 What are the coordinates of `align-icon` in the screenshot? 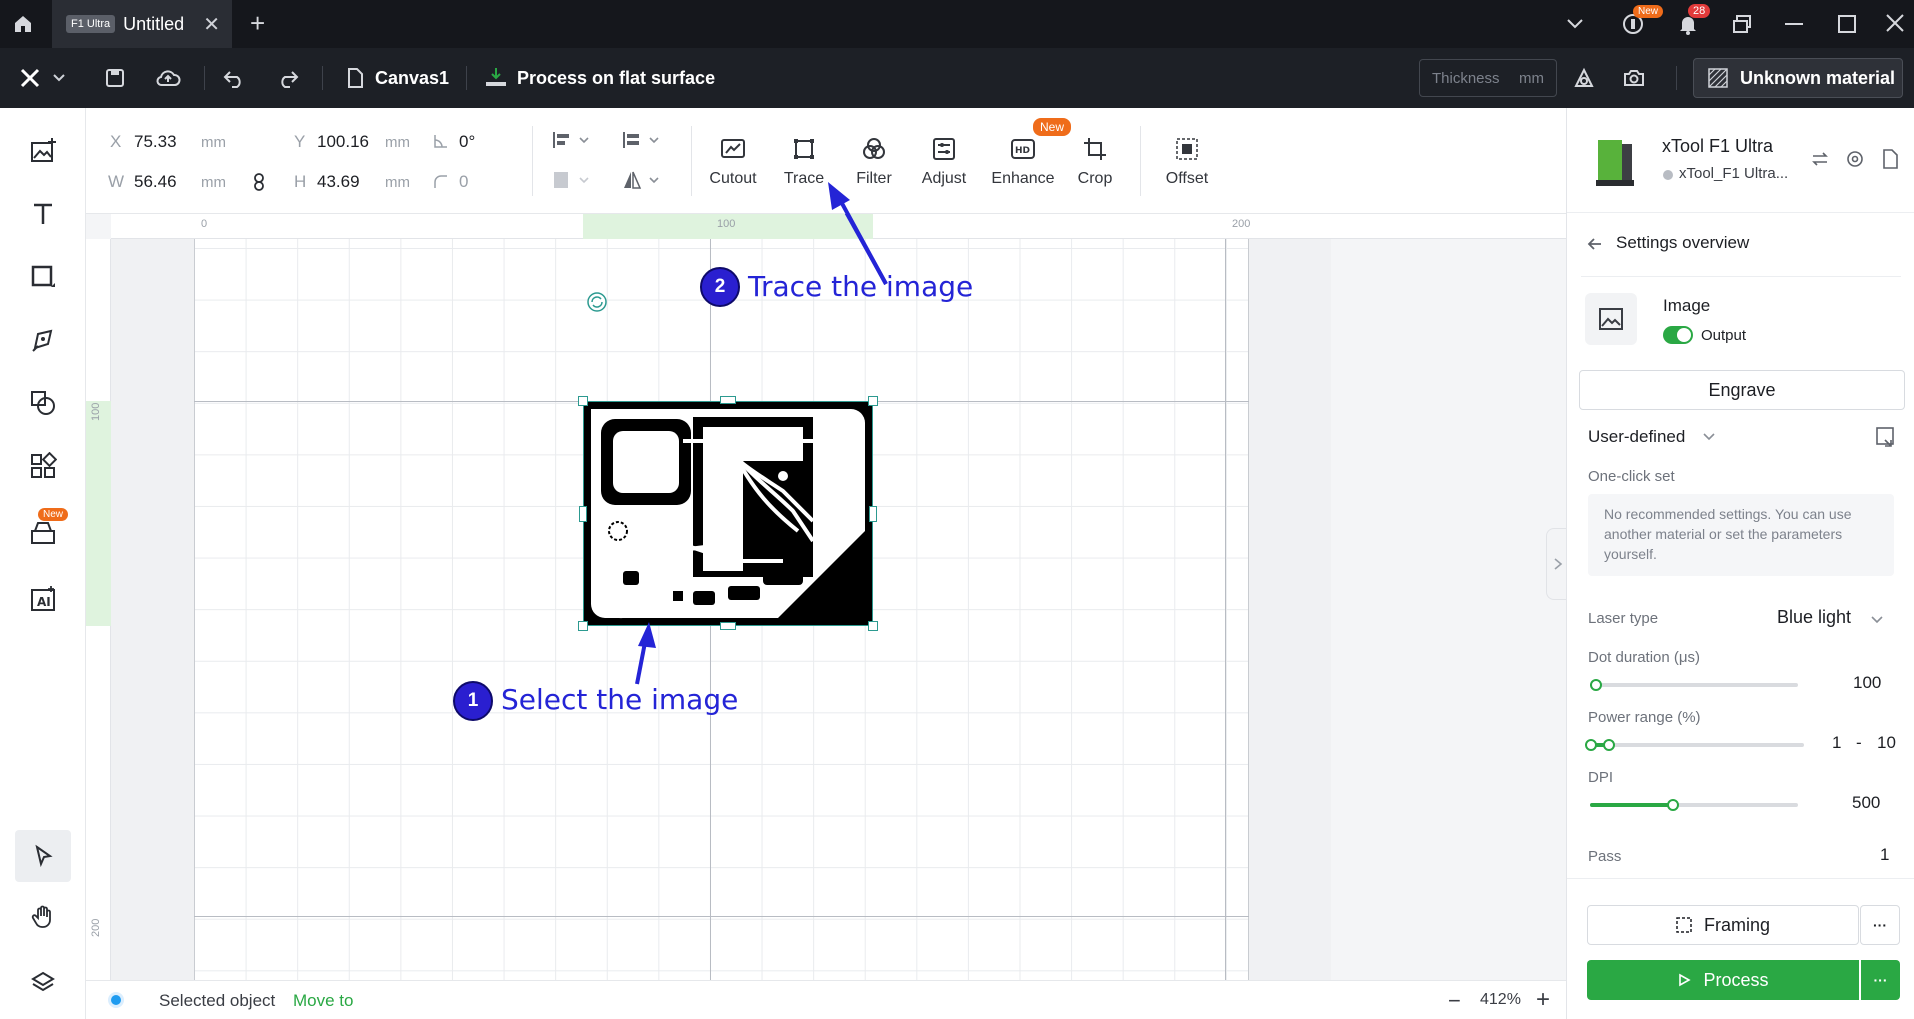 It's located at (572, 140).